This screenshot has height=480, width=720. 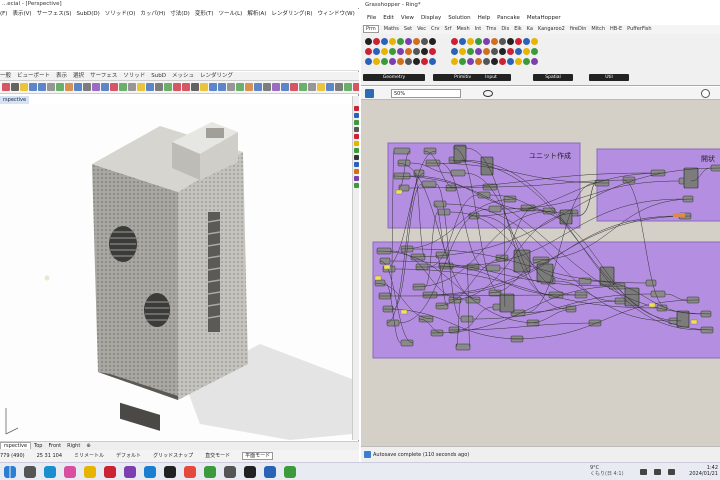 What do you see at coordinates (128, 456) in the screenshot?
I see `rhino-status-item: デフォルト` at bounding box center [128, 456].